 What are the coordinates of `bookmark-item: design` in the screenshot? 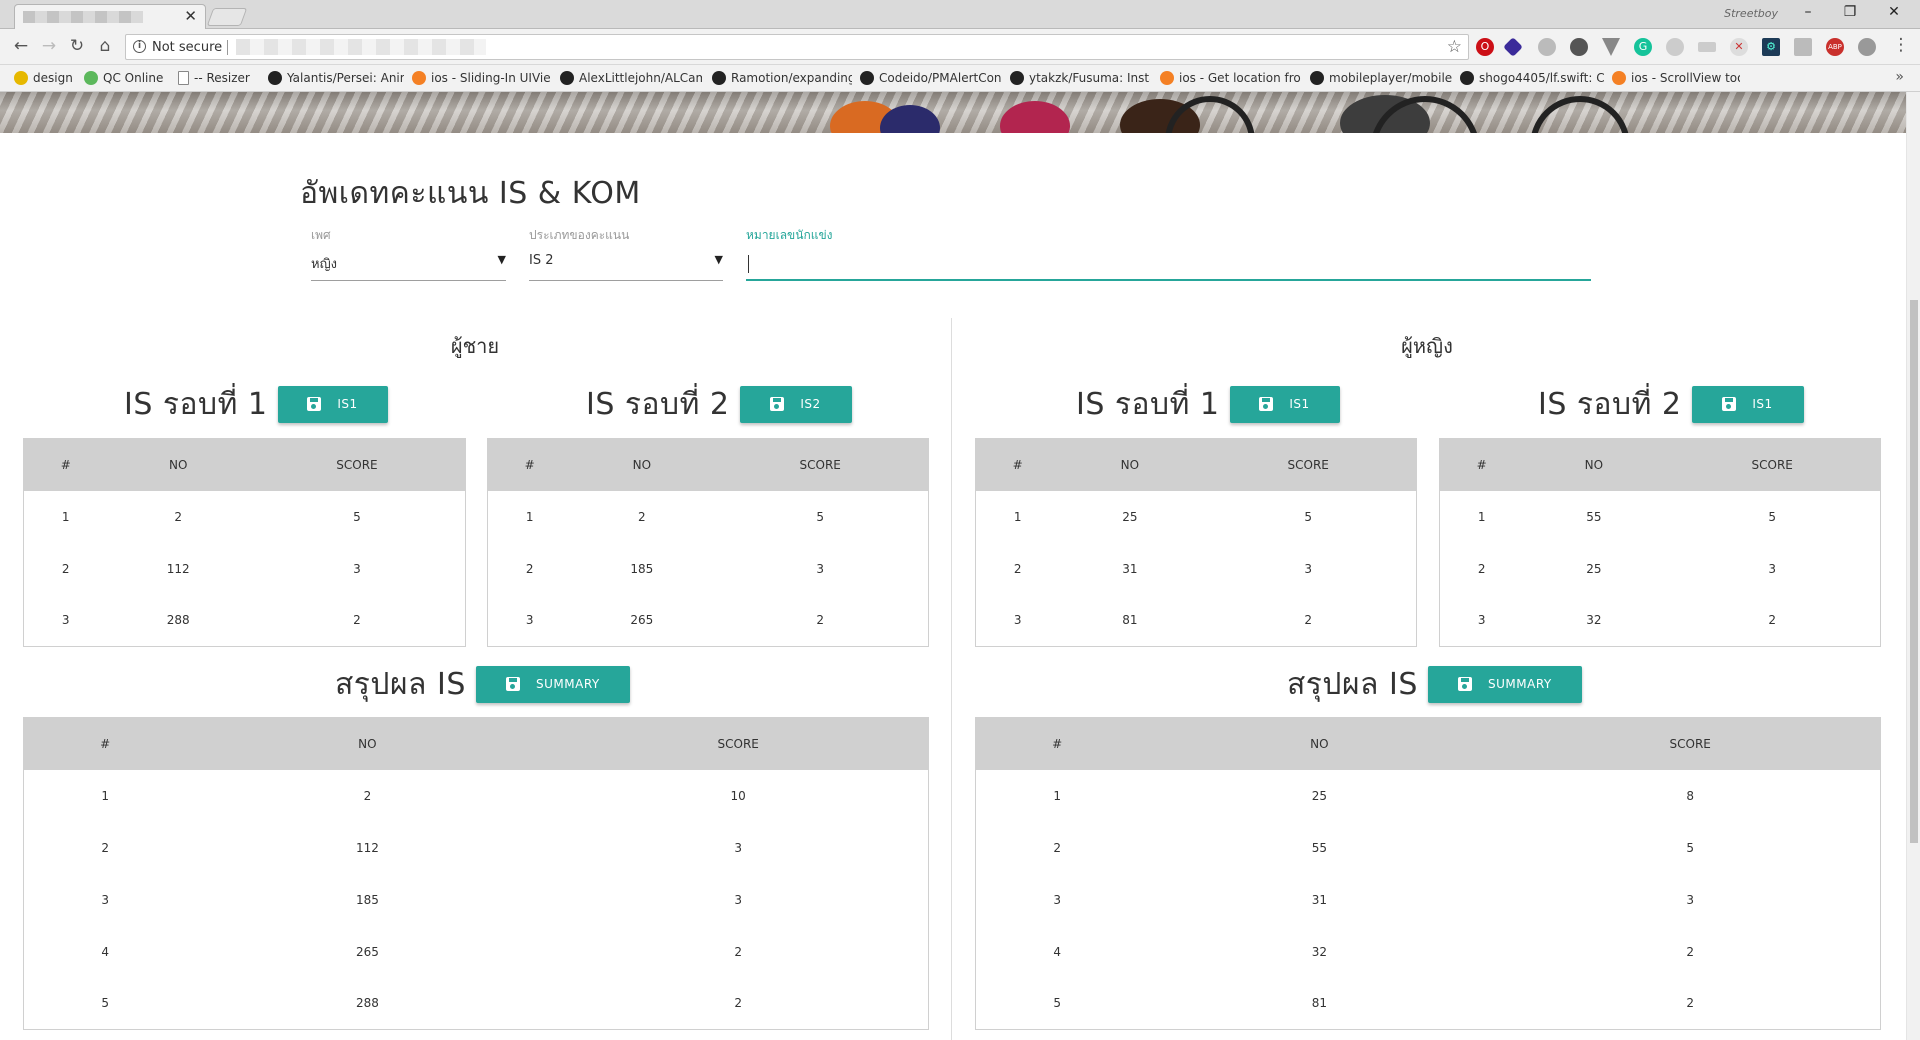 It's located at (44, 78).